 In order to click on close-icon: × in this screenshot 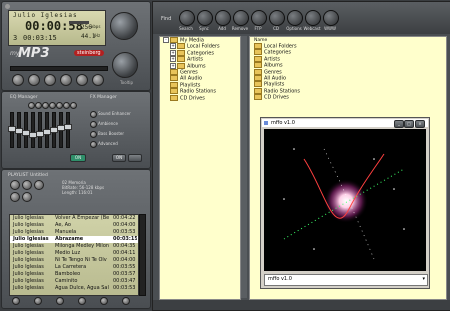, I will do `click(420, 124)`.